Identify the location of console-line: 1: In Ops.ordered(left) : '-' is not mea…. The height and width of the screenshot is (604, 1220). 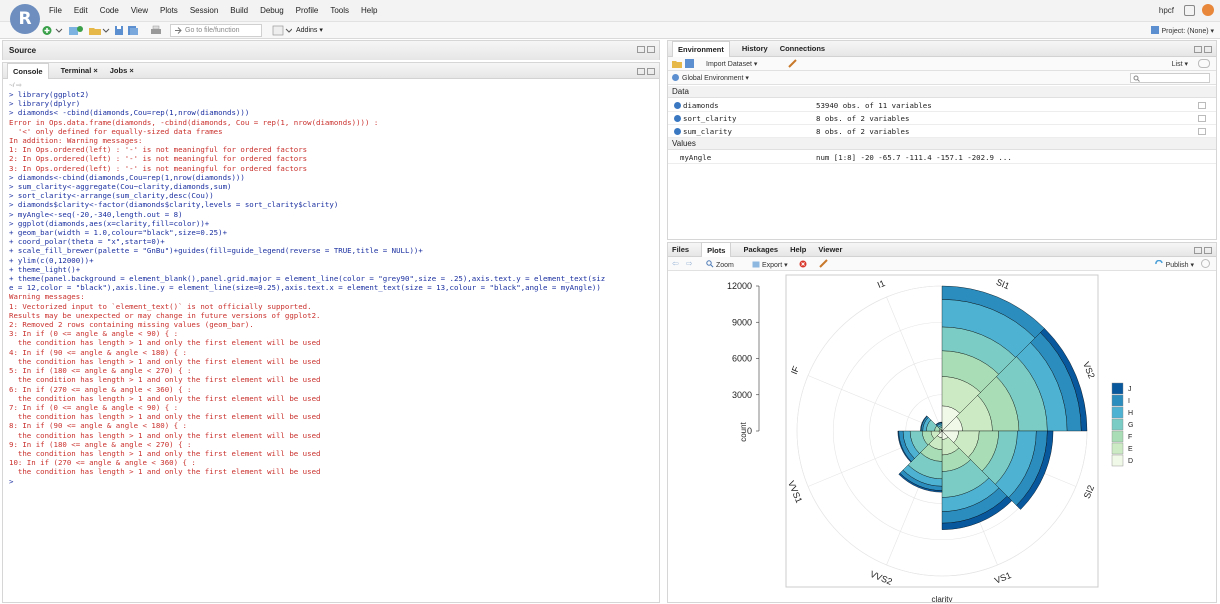
(158, 150).